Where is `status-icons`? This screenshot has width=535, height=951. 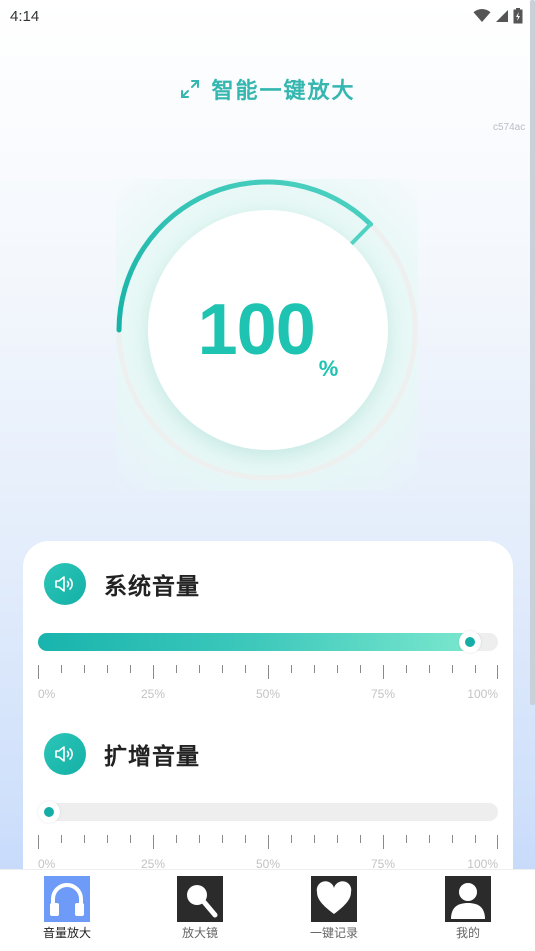 status-icons is located at coordinates (498, 16).